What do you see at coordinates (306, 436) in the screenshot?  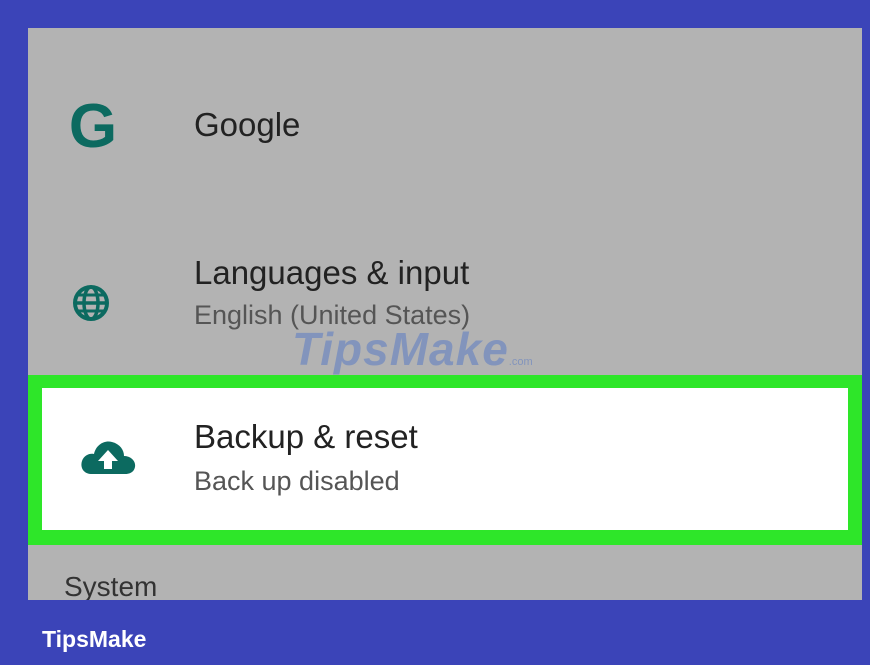 I see `settings-item-title: Backup & reset` at bounding box center [306, 436].